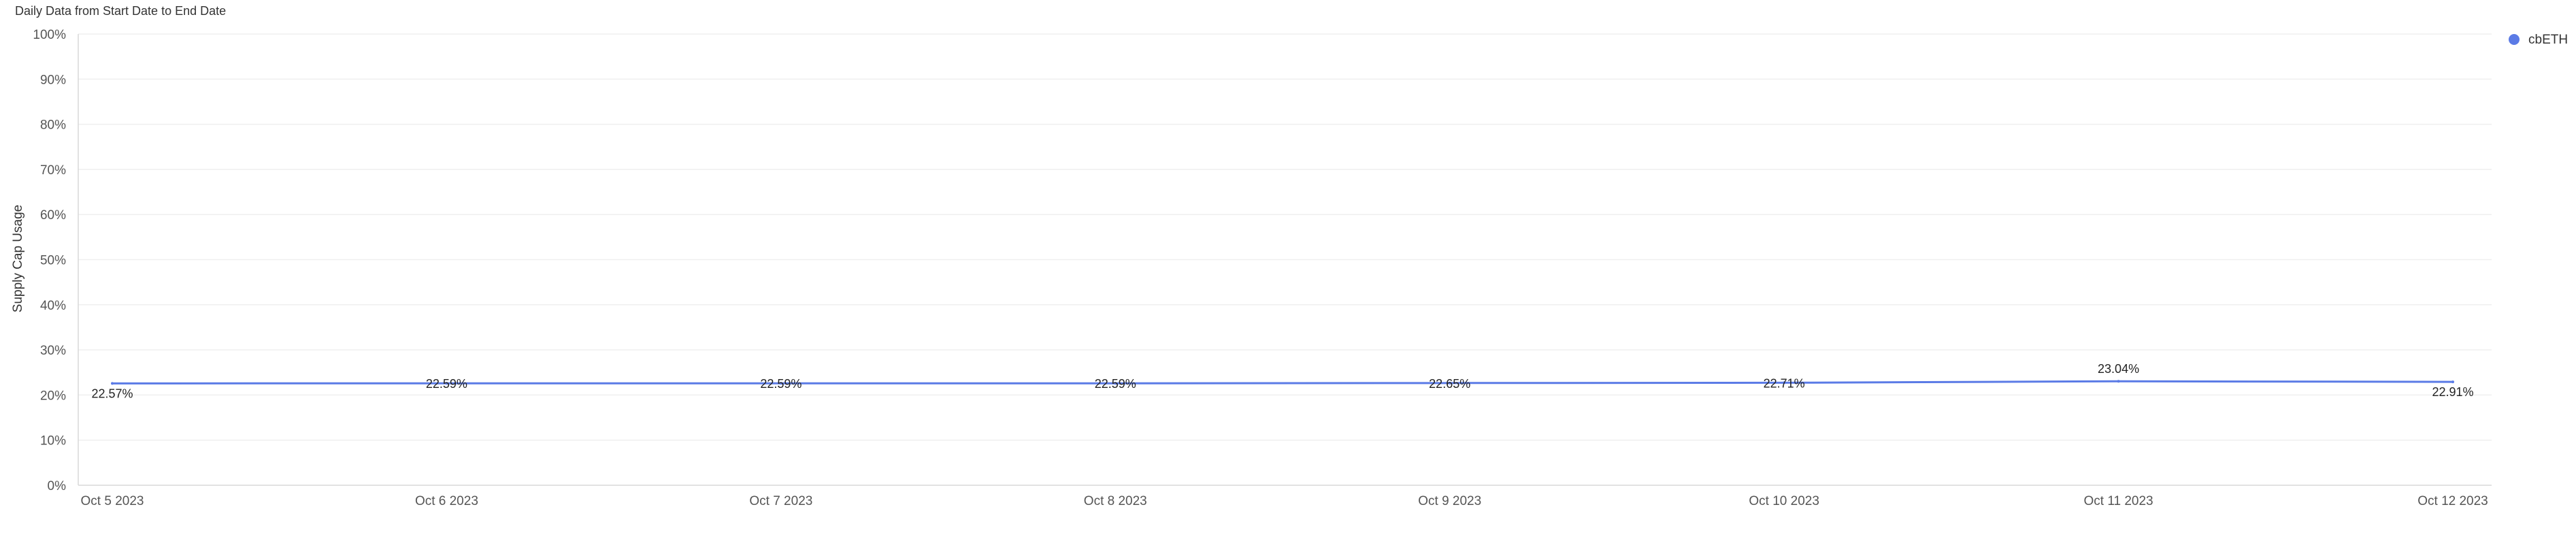 The image size is (2576, 539). I want to click on x-tick-label: Oct 6 2023, so click(447, 501).